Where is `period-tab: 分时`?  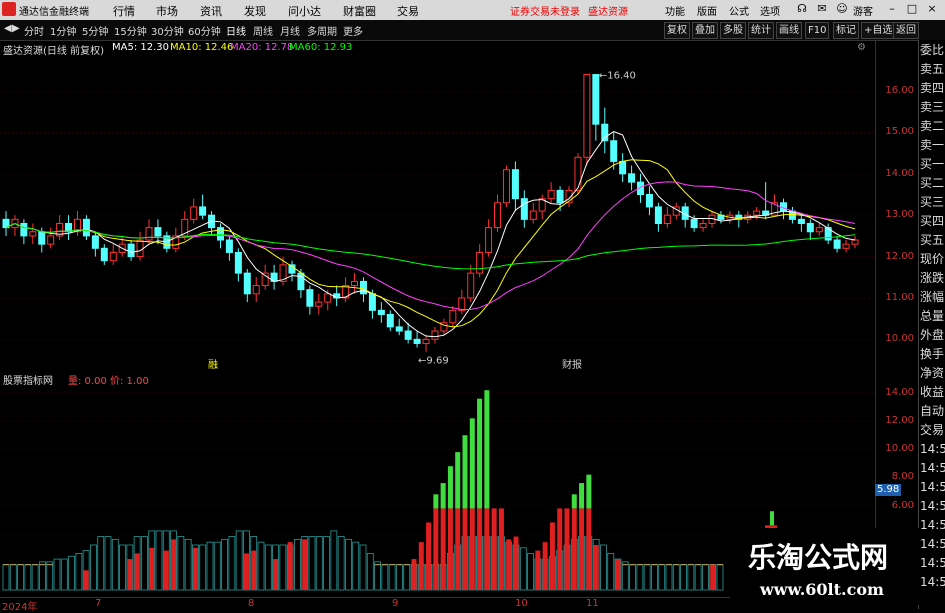 period-tab: 分时 is located at coordinates (34, 30).